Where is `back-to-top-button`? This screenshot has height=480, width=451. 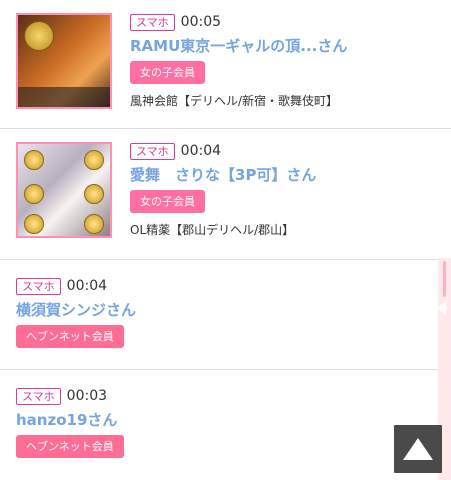 back-to-top-button is located at coordinates (418, 449).